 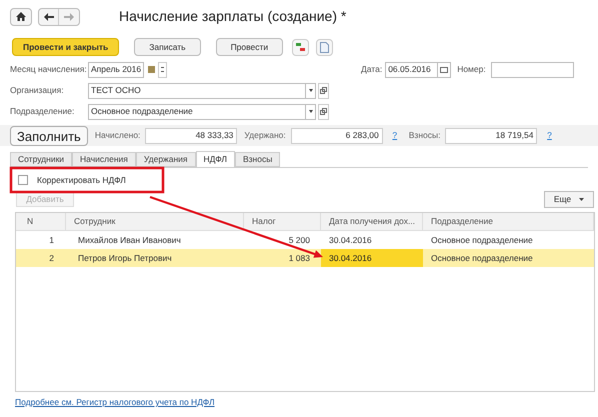 I want to click on tab: Удержания, so click(x=166, y=159).